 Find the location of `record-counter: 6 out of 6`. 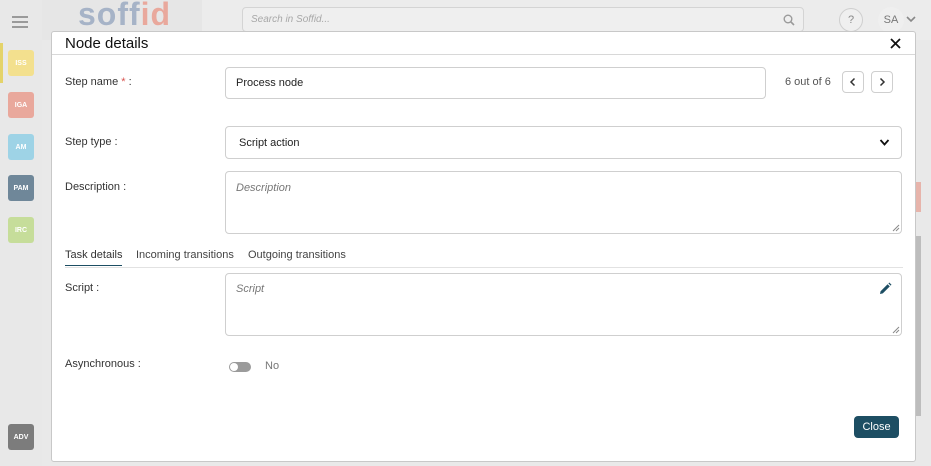

record-counter: 6 out of 6 is located at coordinates (808, 82).